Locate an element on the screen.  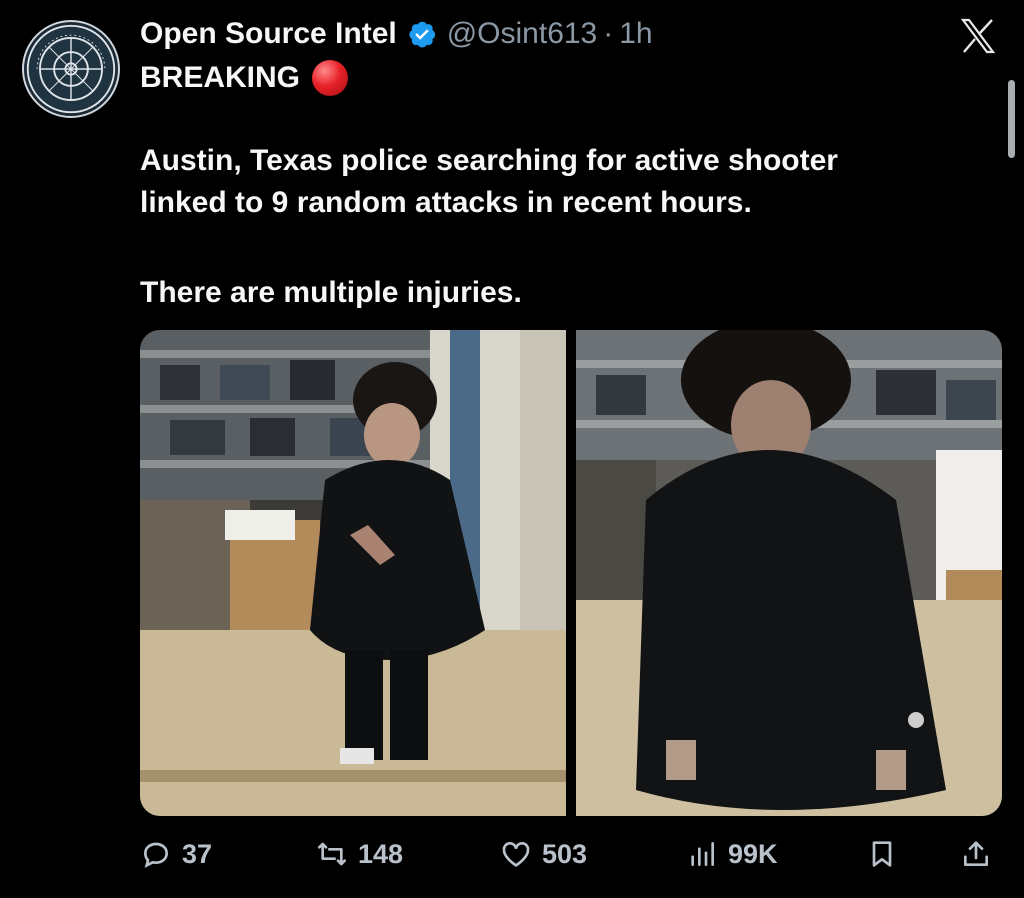
reply-button: 37 is located at coordinates (176, 854).